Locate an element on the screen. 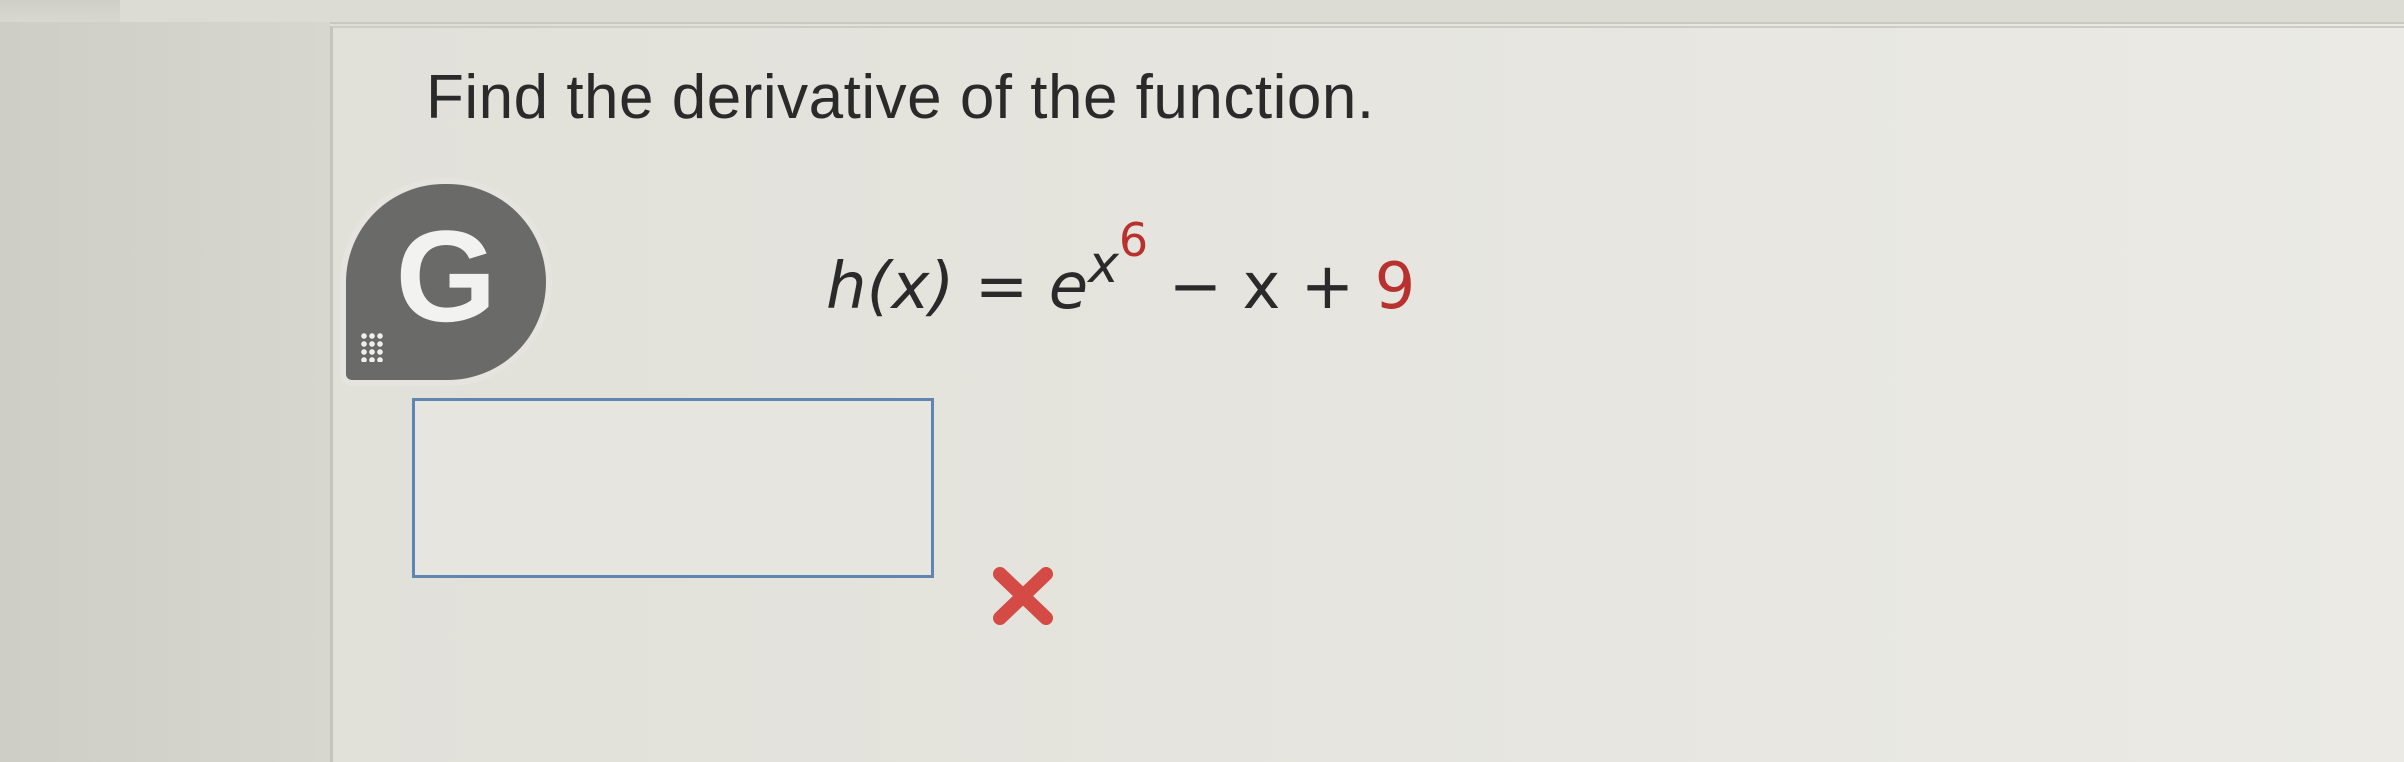 The image size is (2404, 762). g-badge: G is located at coordinates (446, 282).